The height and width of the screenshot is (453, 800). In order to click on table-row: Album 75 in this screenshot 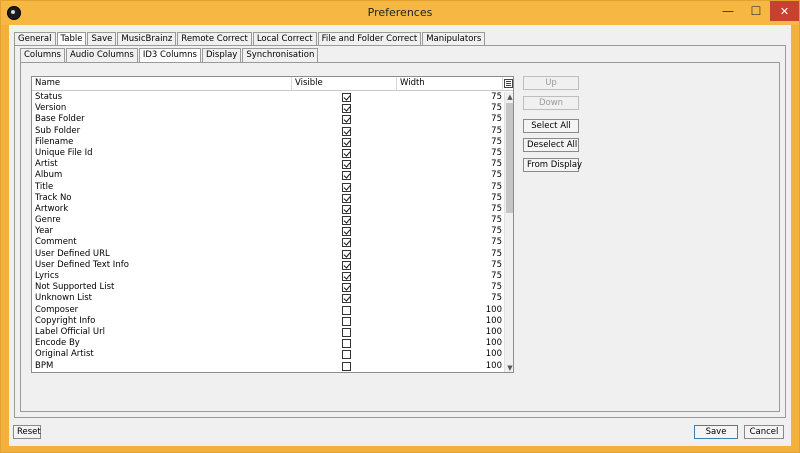, I will do `click(268, 175)`.